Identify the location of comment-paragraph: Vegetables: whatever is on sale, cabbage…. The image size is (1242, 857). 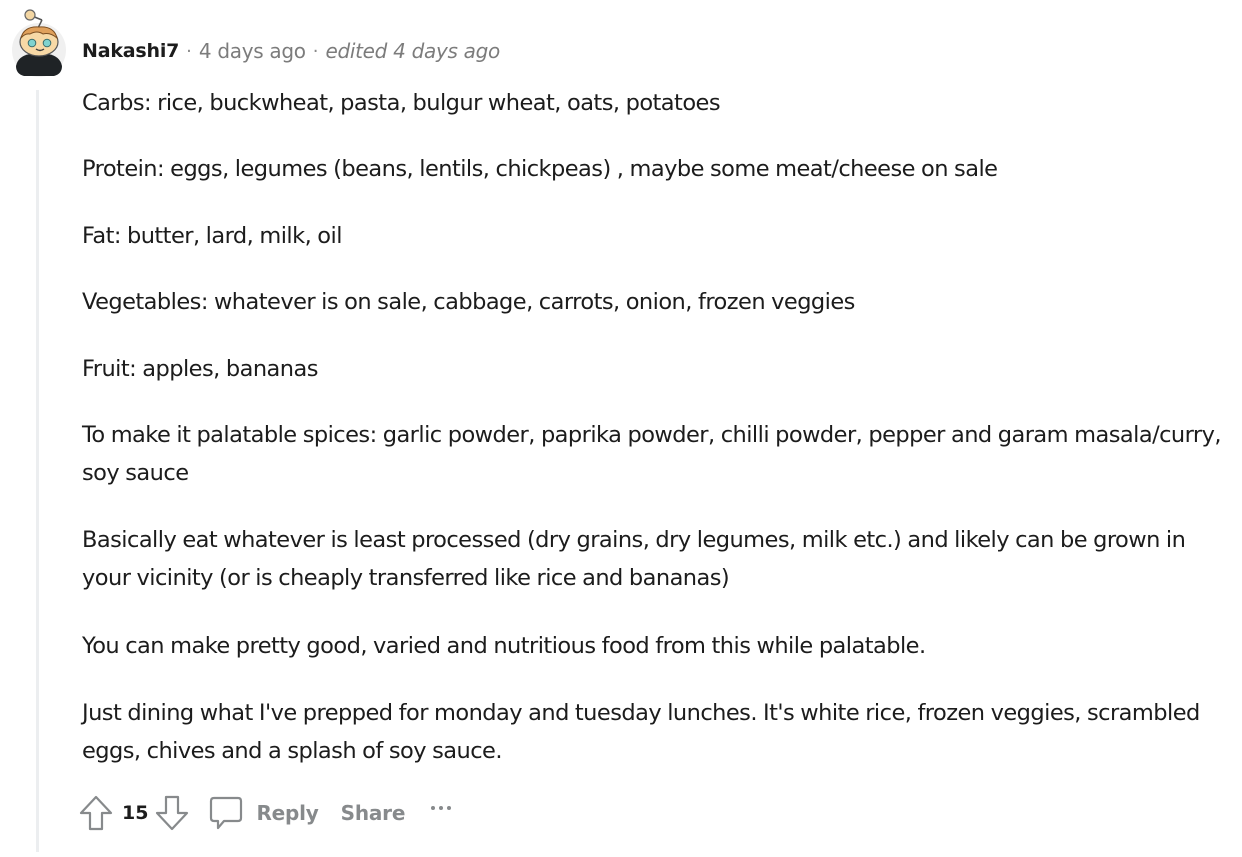
(468, 302).